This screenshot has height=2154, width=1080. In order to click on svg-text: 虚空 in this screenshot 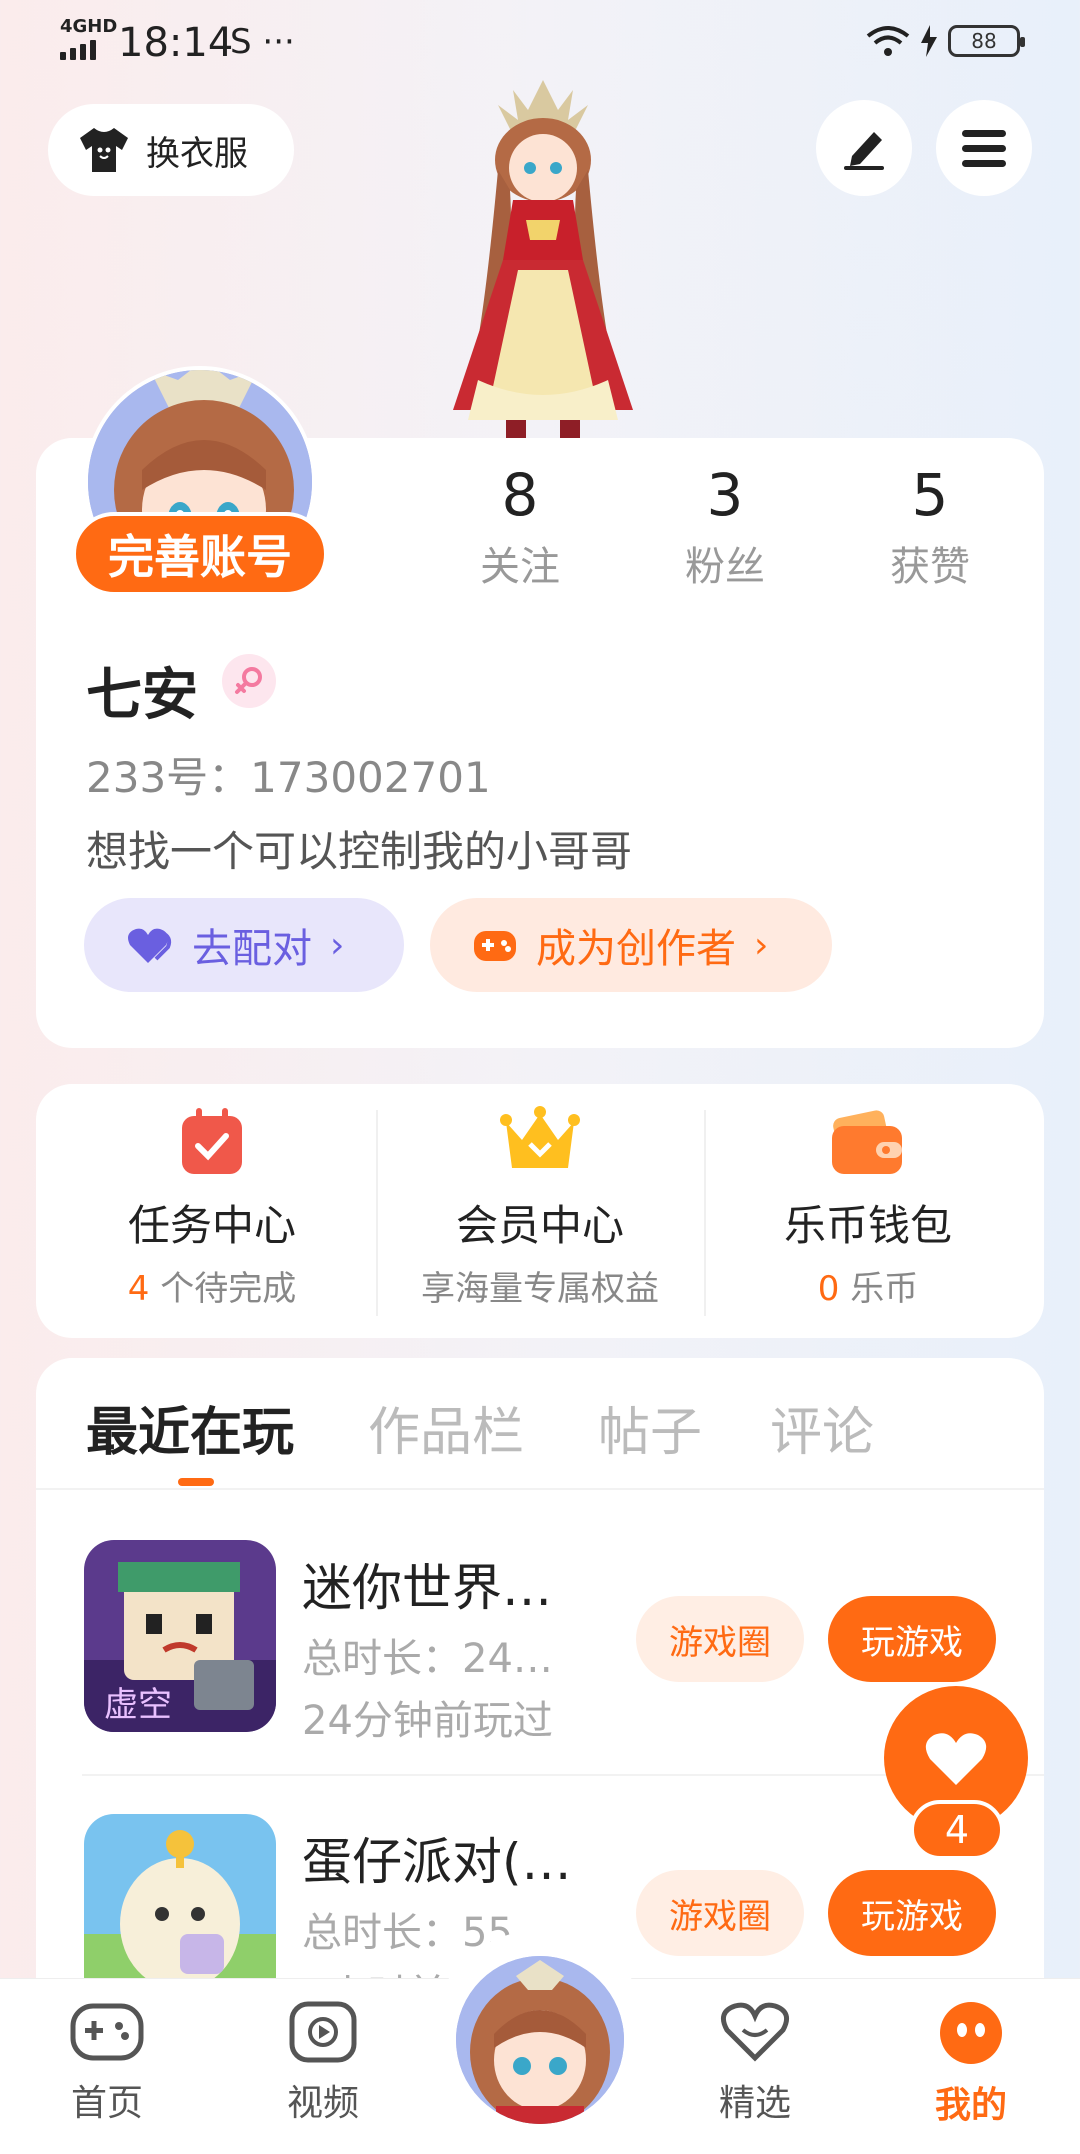, I will do `click(138, 1705)`.